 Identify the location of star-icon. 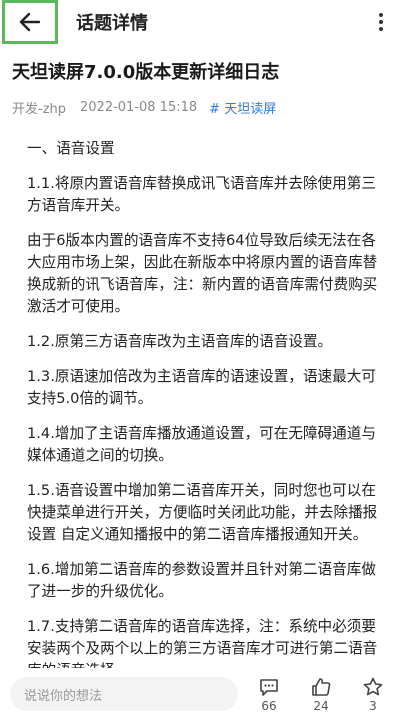
(373, 686).